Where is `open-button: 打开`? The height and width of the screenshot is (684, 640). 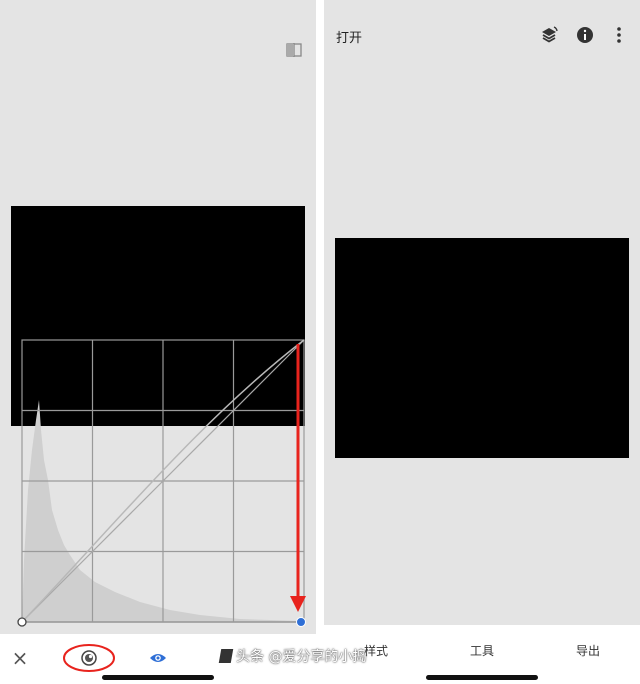
open-button: 打开 is located at coordinates (349, 36).